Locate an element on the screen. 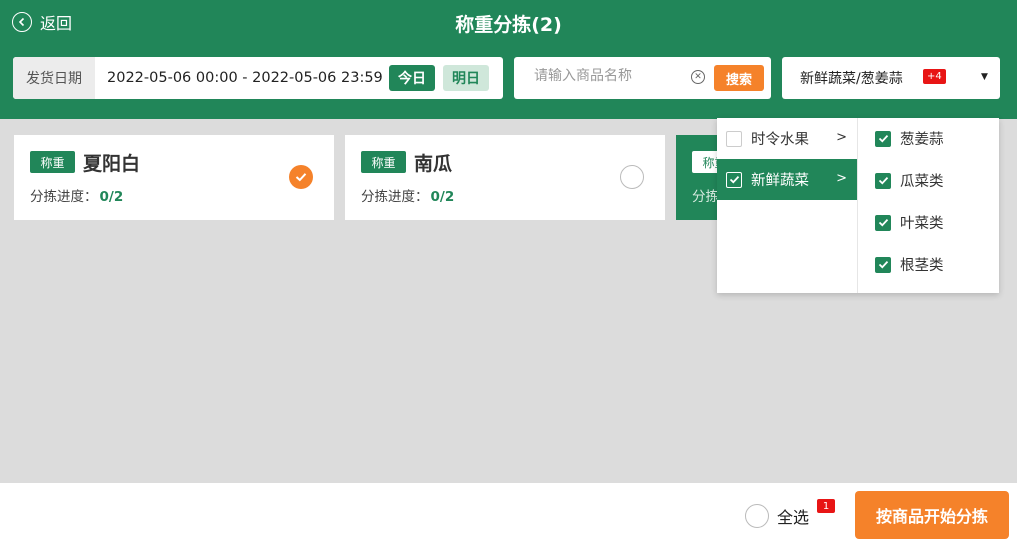  product-card: 称重 夏阳白 分拣进度： 0/2 is located at coordinates (174, 177).